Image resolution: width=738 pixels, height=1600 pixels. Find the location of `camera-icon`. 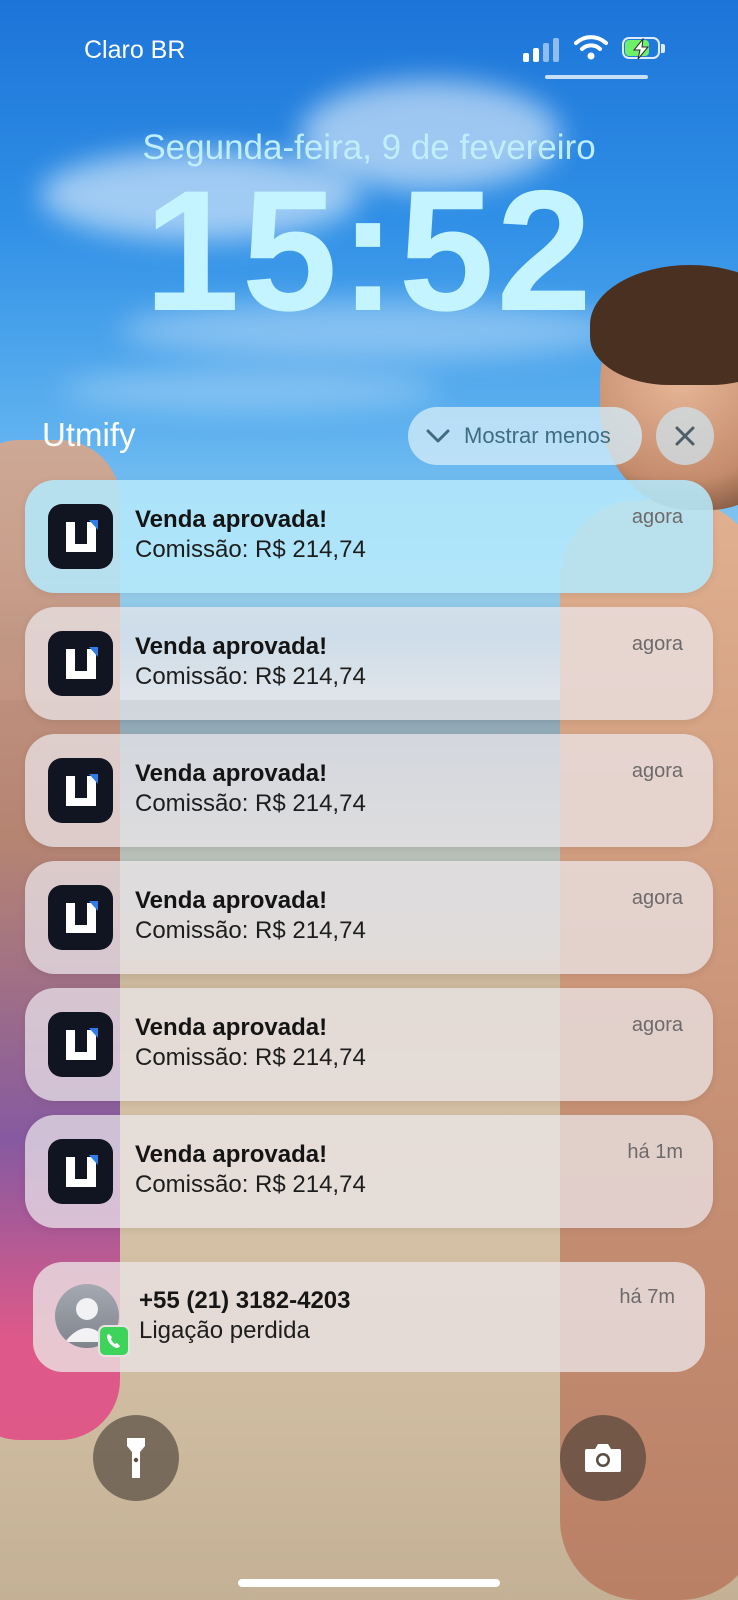

camera-icon is located at coordinates (603, 1458).